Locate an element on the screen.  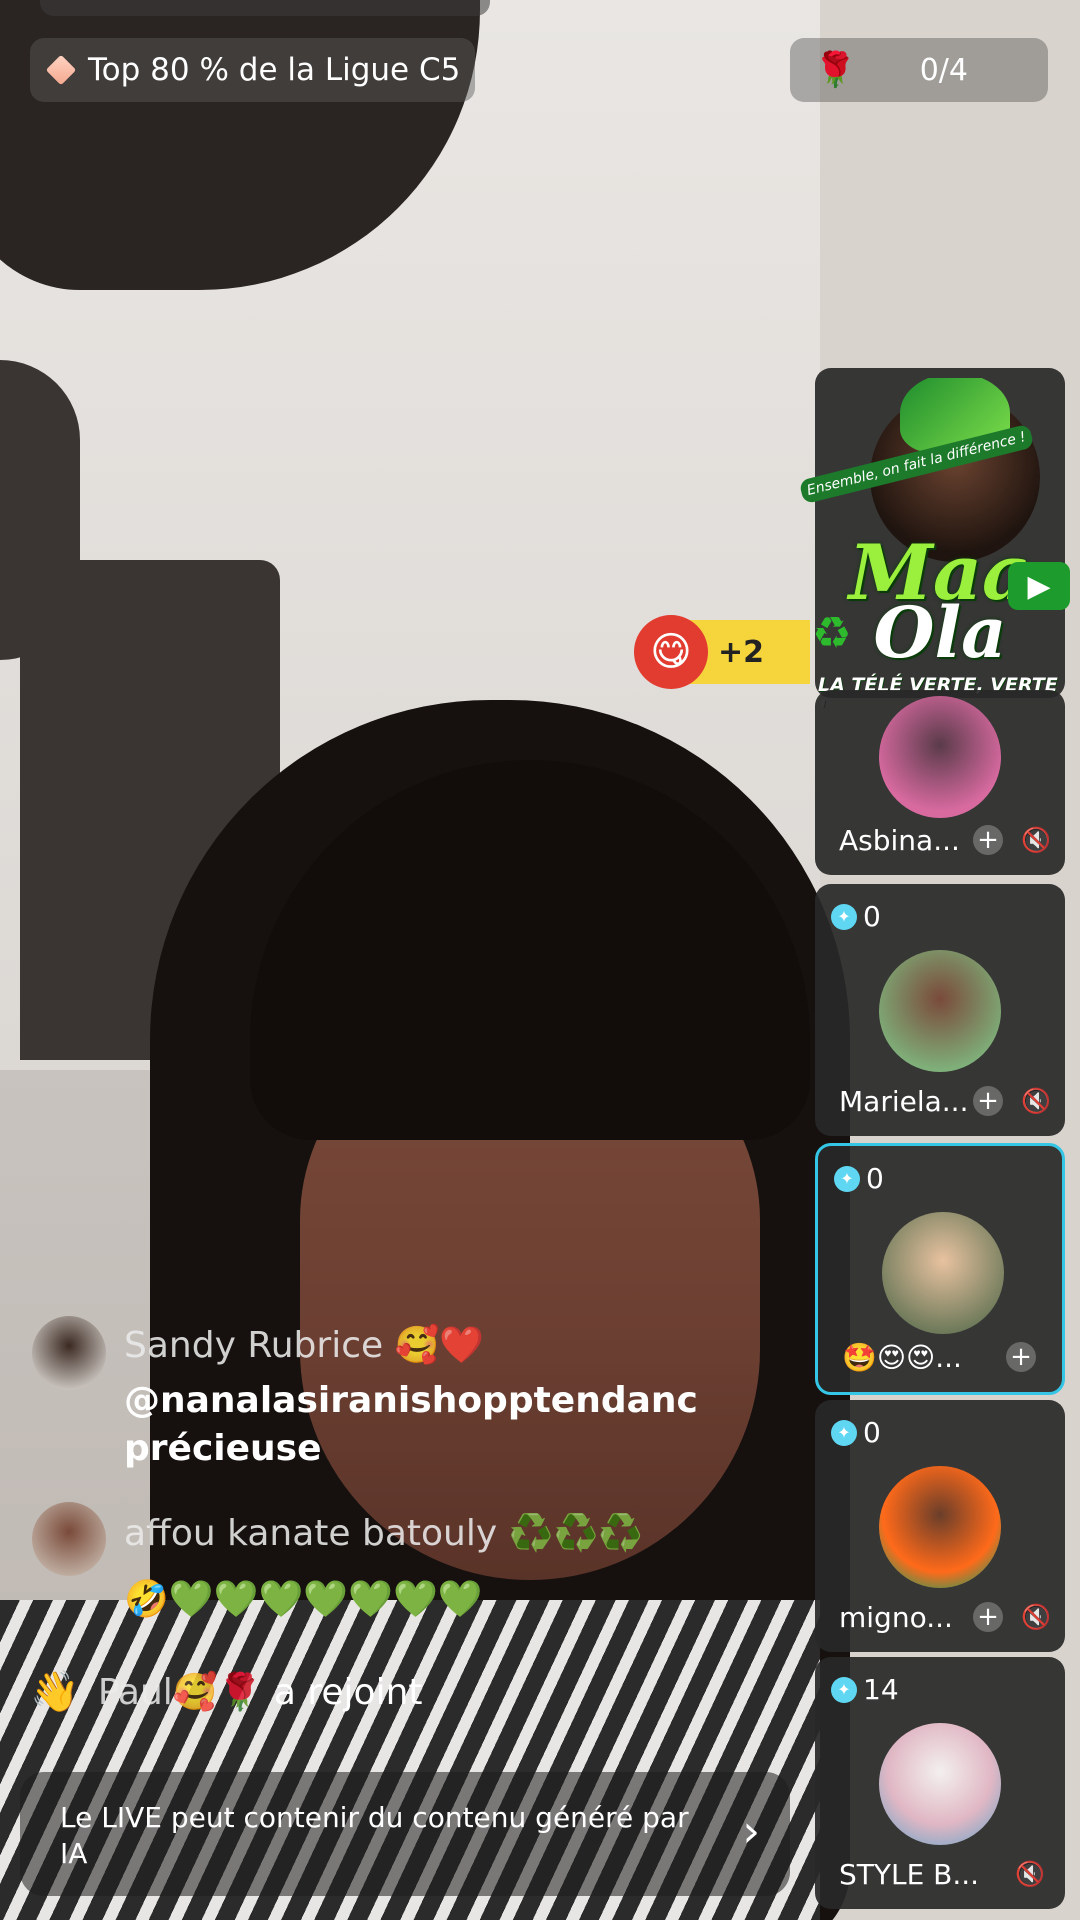
chat-message: @nanalasiranishopptendanc is located at coordinates (411, 1400).